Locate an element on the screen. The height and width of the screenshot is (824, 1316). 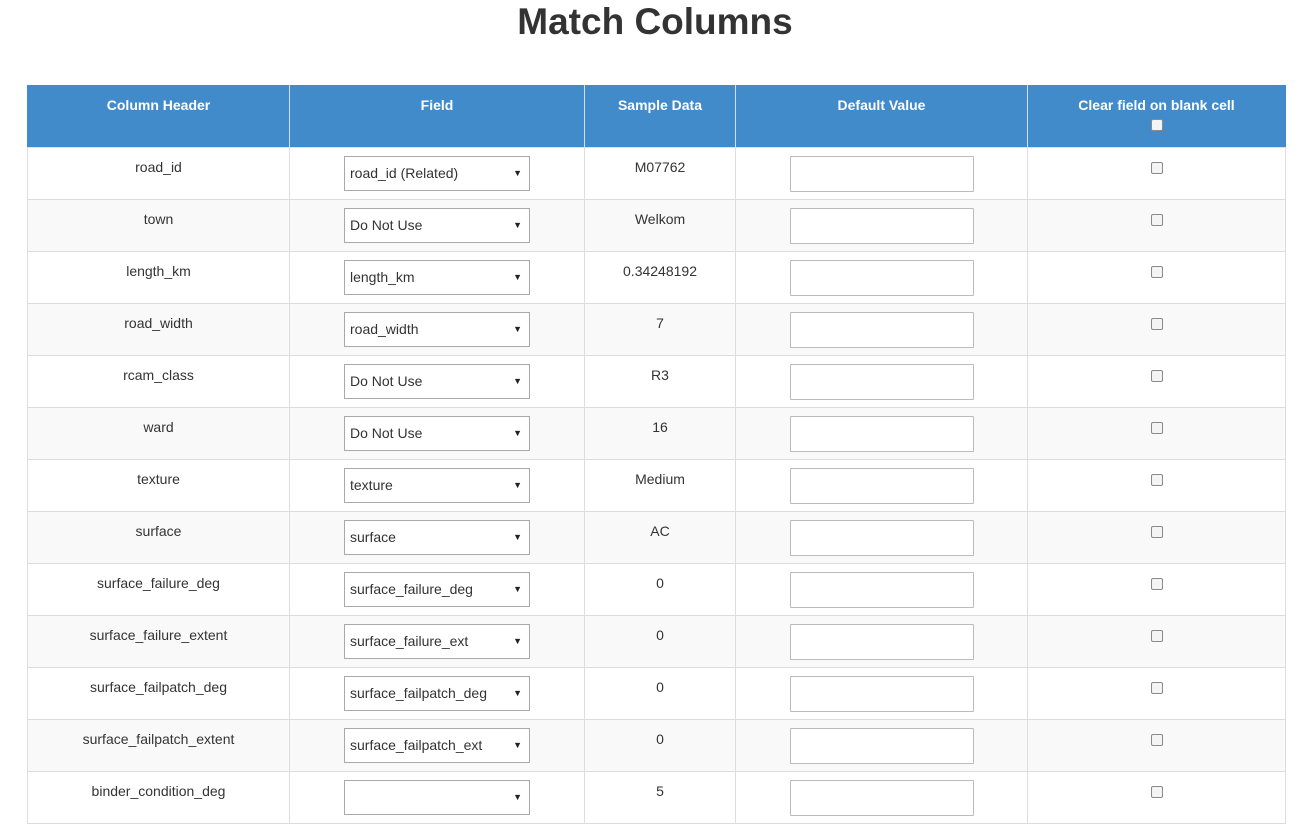
sample-data-text: Medium is located at coordinates (660, 479).